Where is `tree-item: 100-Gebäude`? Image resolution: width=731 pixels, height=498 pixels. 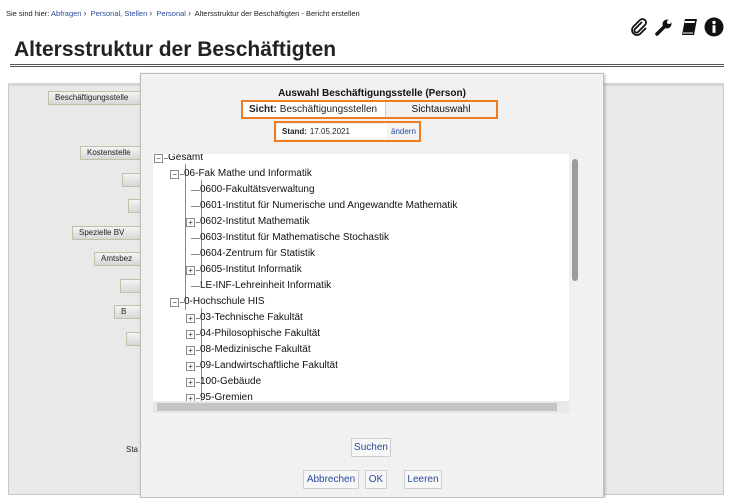
tree-item: 100-Gebäude is located at coordinates (230, 382).